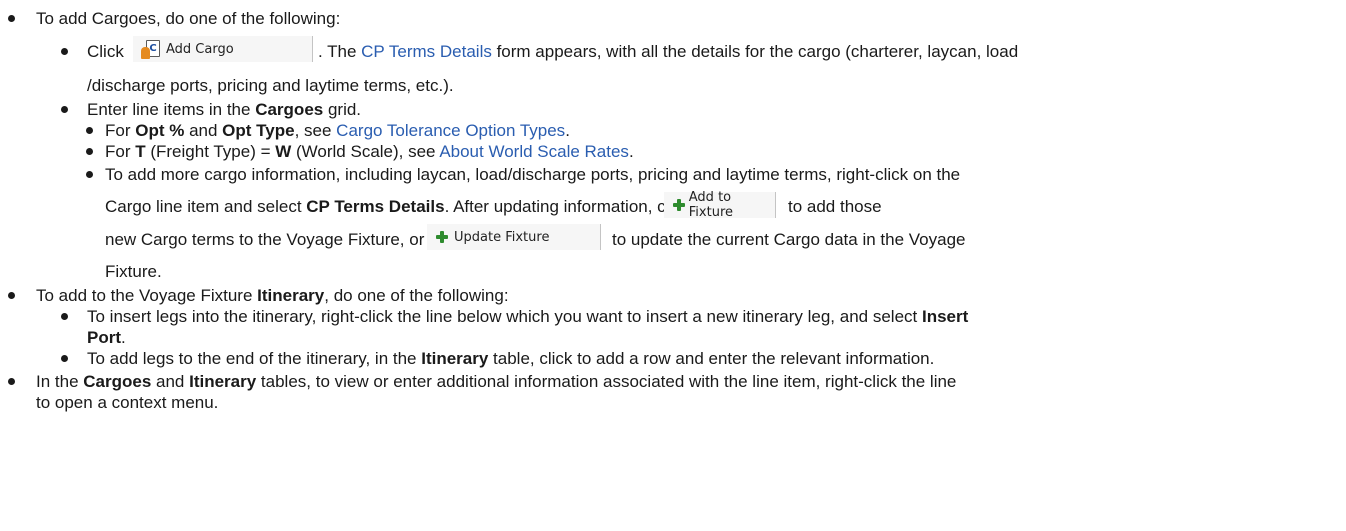 The image size is (1346, 531). Describe the element at coordinates (105, 51) in the screenshot. I see `list-item-click-add-cargo: Click` at that location.